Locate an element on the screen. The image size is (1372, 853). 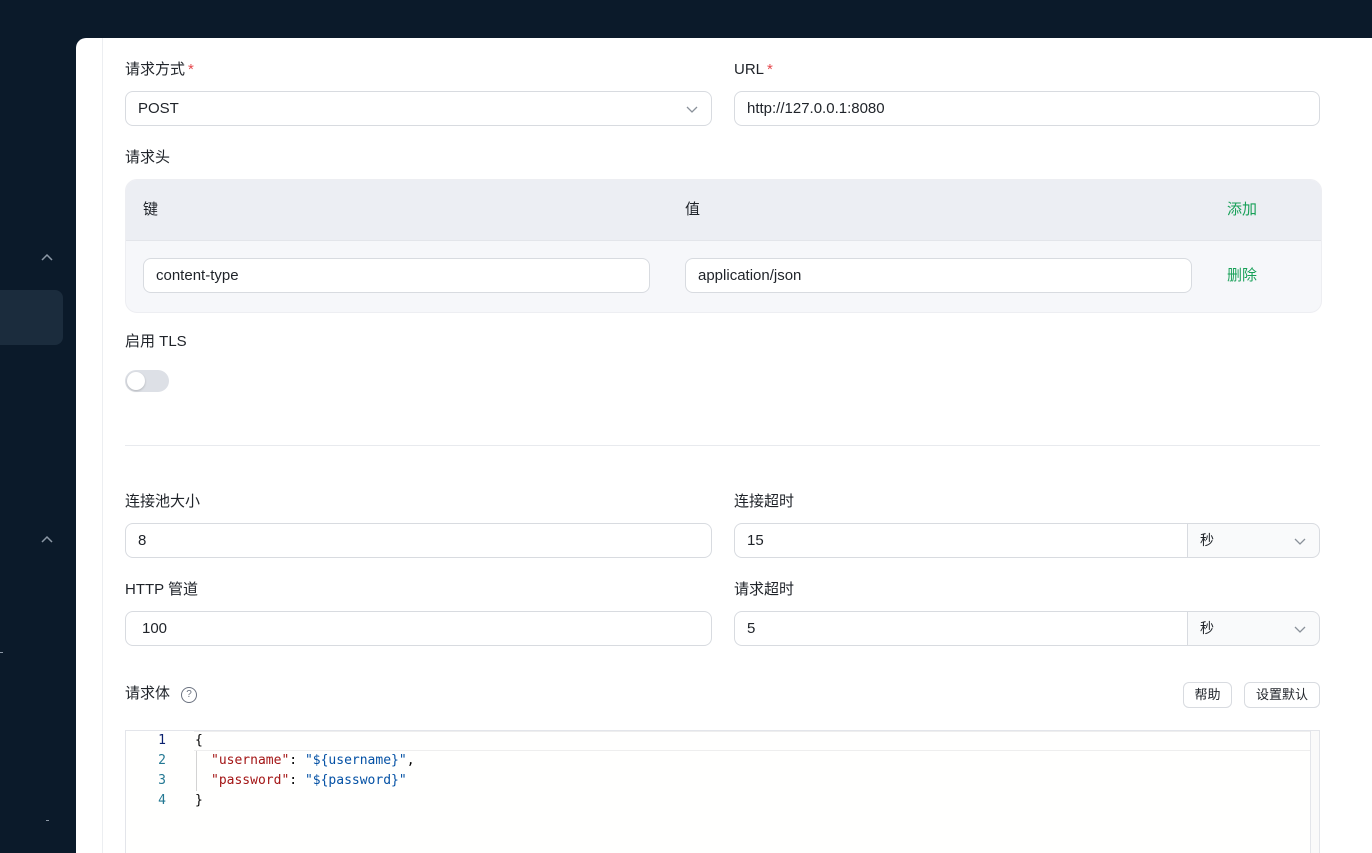
pool-size-value: 8 is located at coordinates (142, 540).